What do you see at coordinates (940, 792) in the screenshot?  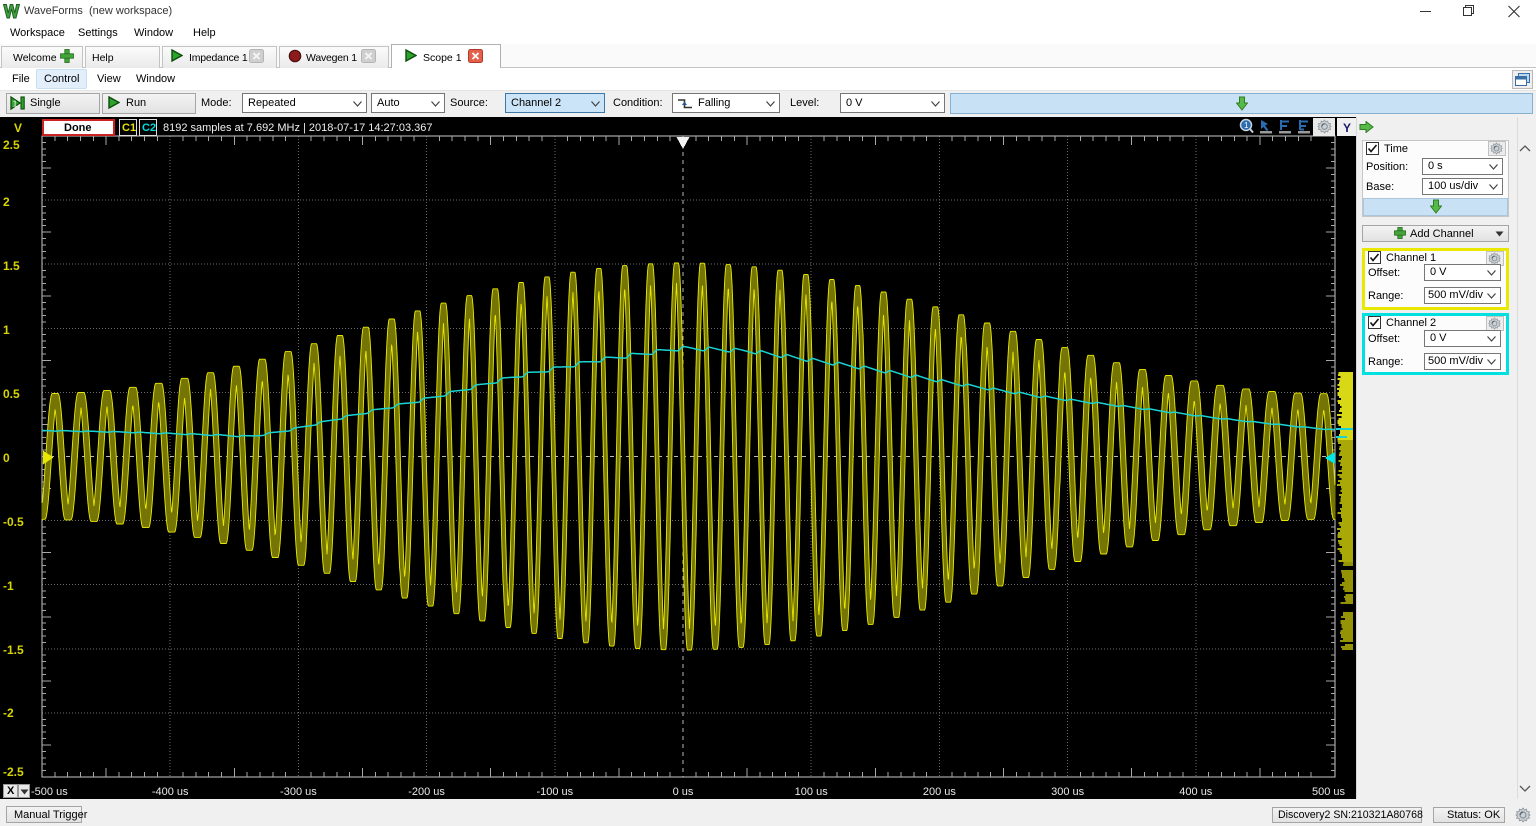 I see `svg-text: 200 us` at bounding box center [940, 792].